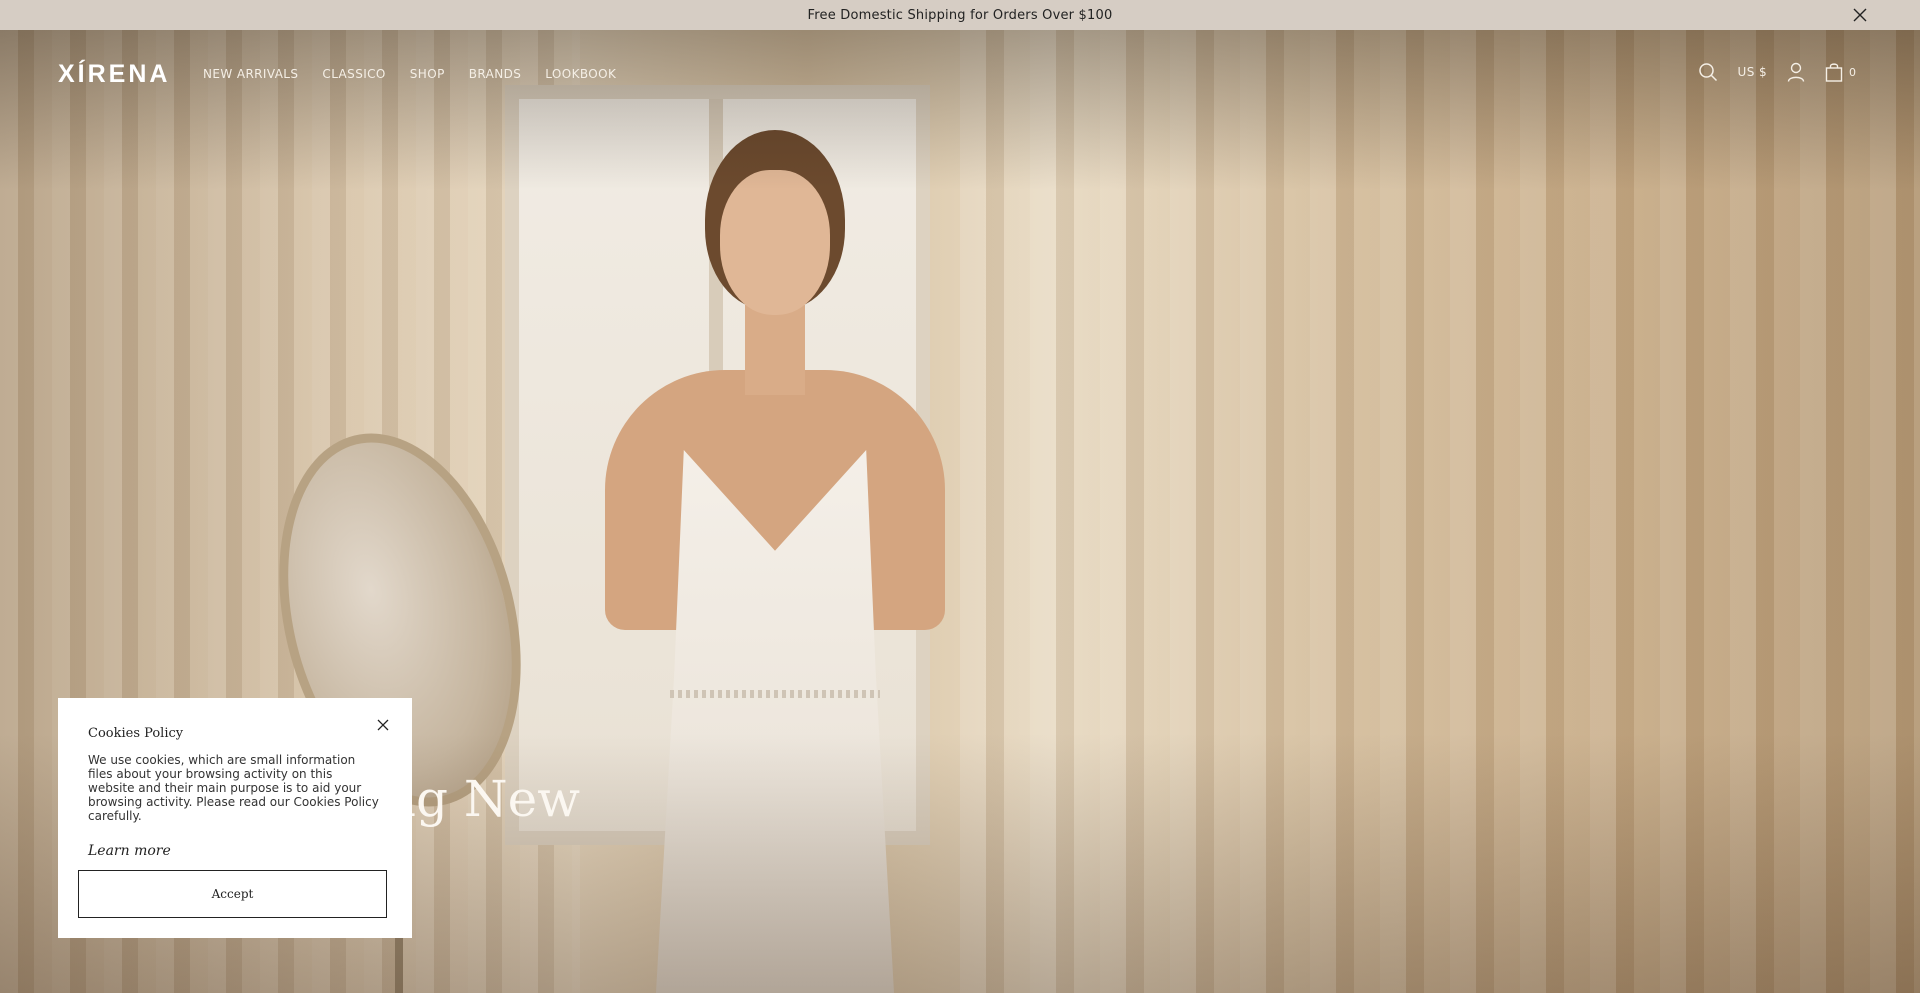 This screenshot has height=993, width=1920. Describe the element at coordinates (580, 74) in the screenshot. I see `nav-lookbook: LOOKBOOK` at that location.